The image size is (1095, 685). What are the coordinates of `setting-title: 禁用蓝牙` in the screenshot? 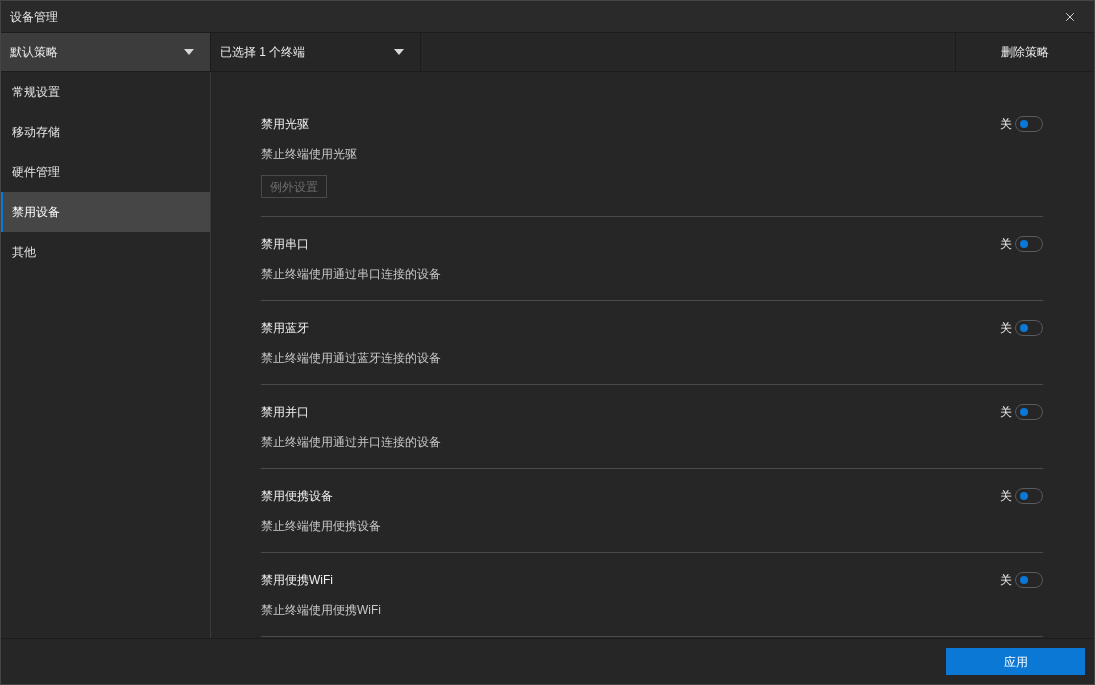 It's located at (285, 328).